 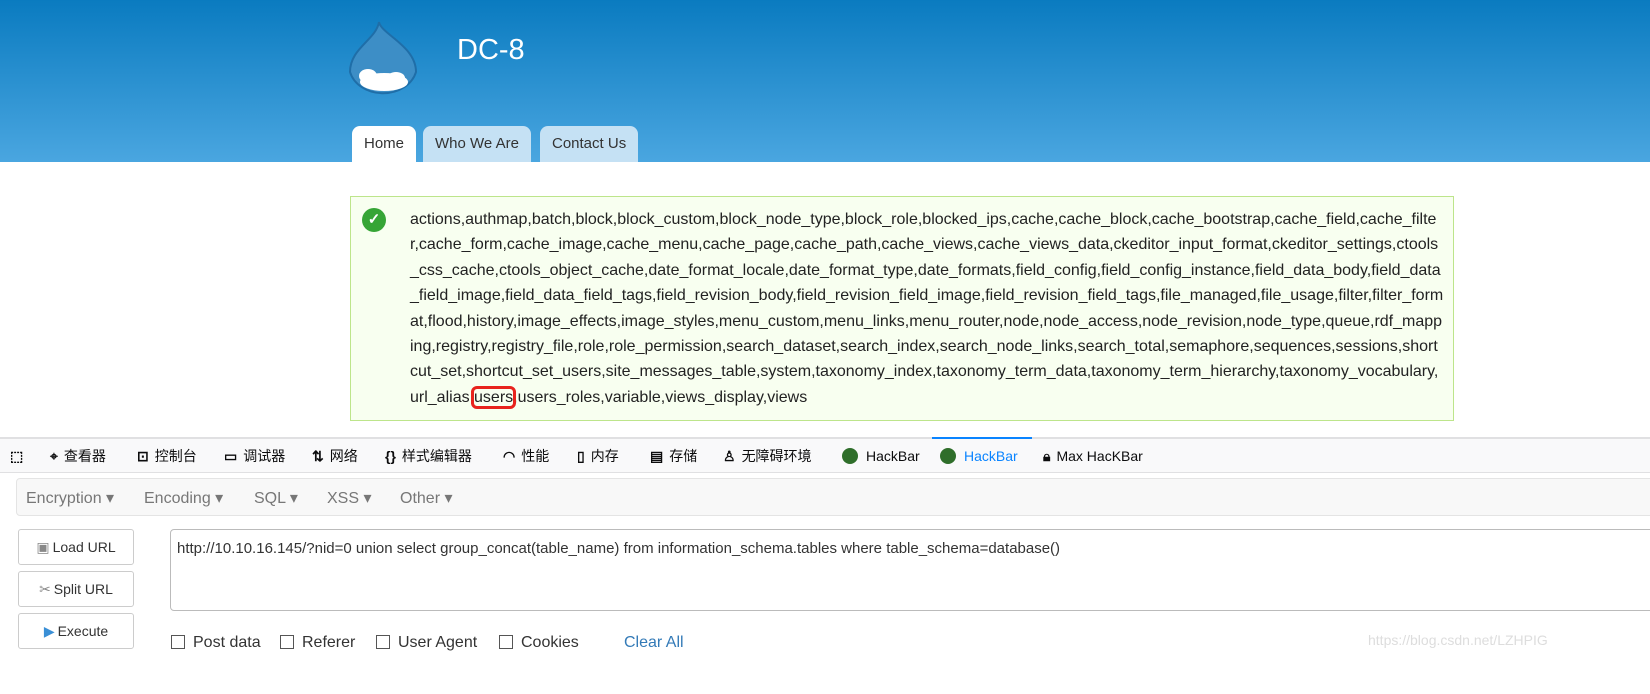 I want to click on tab-console: ⊡ 控制台, so click(x=167, y=456).